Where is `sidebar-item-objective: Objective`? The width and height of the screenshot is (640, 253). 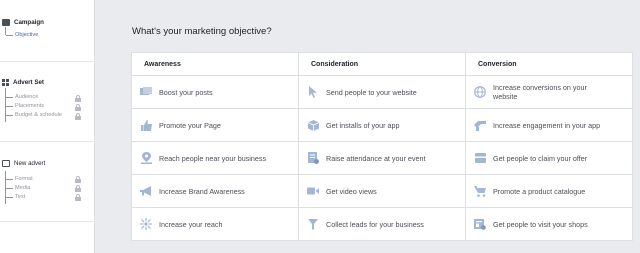
sidebar-item-objective: Objective is located at coordinates (22, 35).